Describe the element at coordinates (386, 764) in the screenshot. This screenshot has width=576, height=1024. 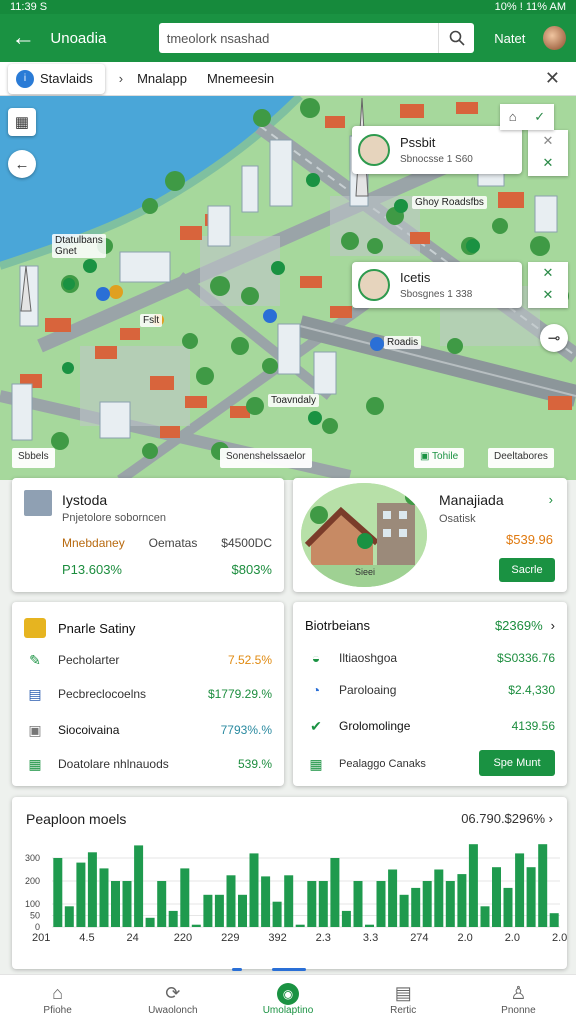
I see `list-item: ▦ Pealaggo Canaks` at that location.